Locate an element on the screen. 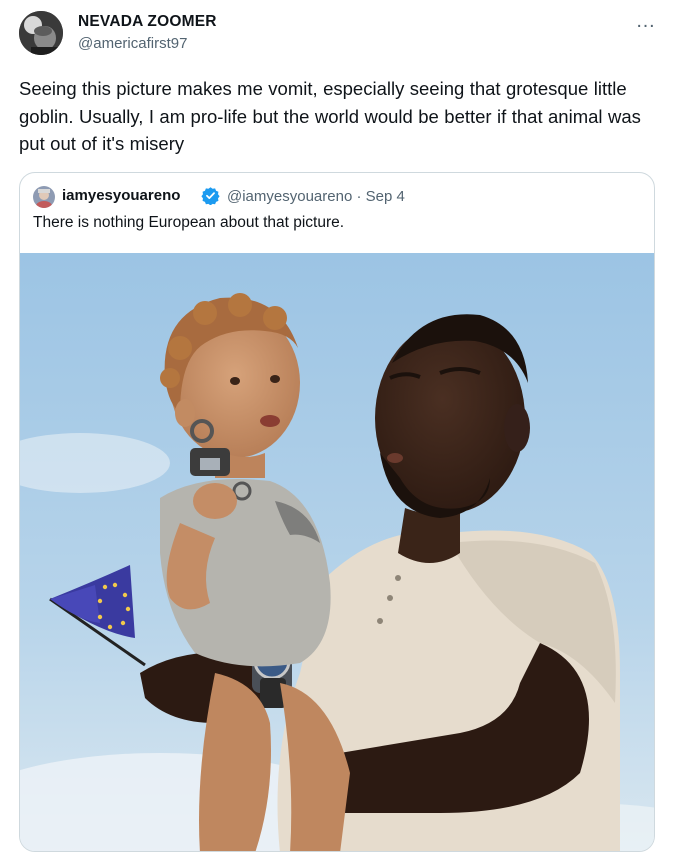 The image size is (685, 852). verified-badge-icon is located at coordinates (210, 196).